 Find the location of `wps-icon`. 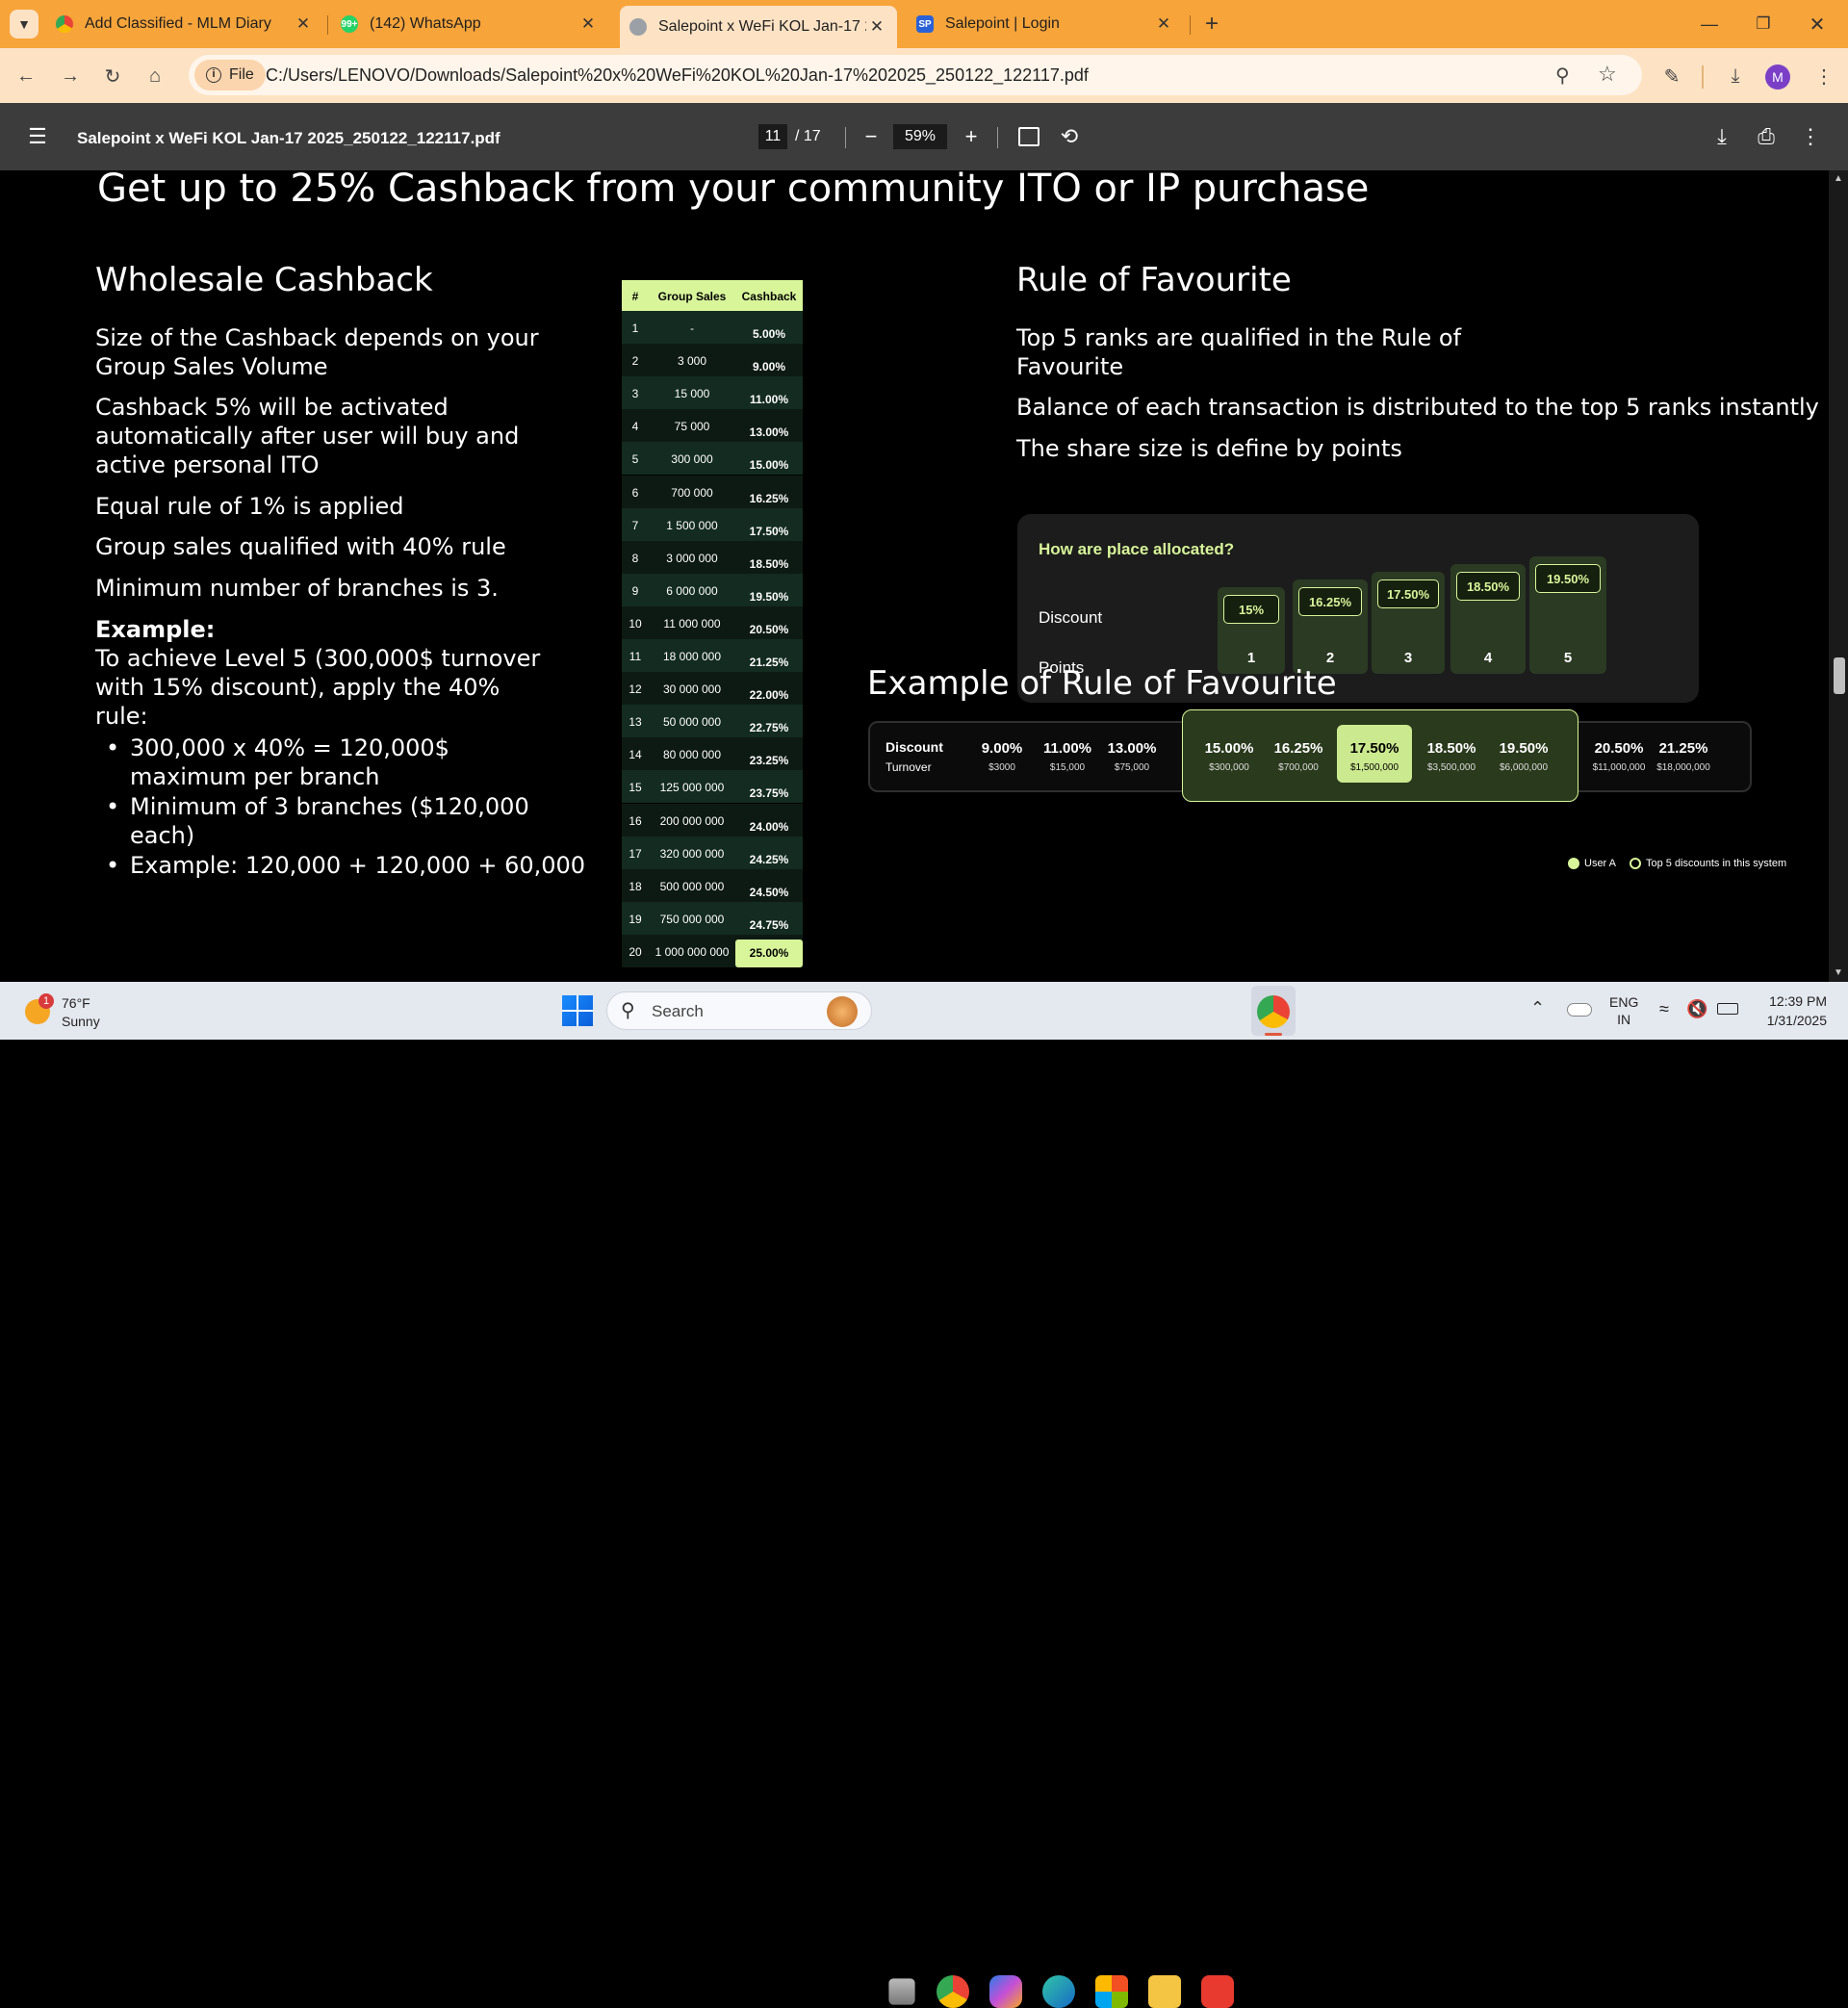

wps-icon is located at coordinates (1217, 1991).